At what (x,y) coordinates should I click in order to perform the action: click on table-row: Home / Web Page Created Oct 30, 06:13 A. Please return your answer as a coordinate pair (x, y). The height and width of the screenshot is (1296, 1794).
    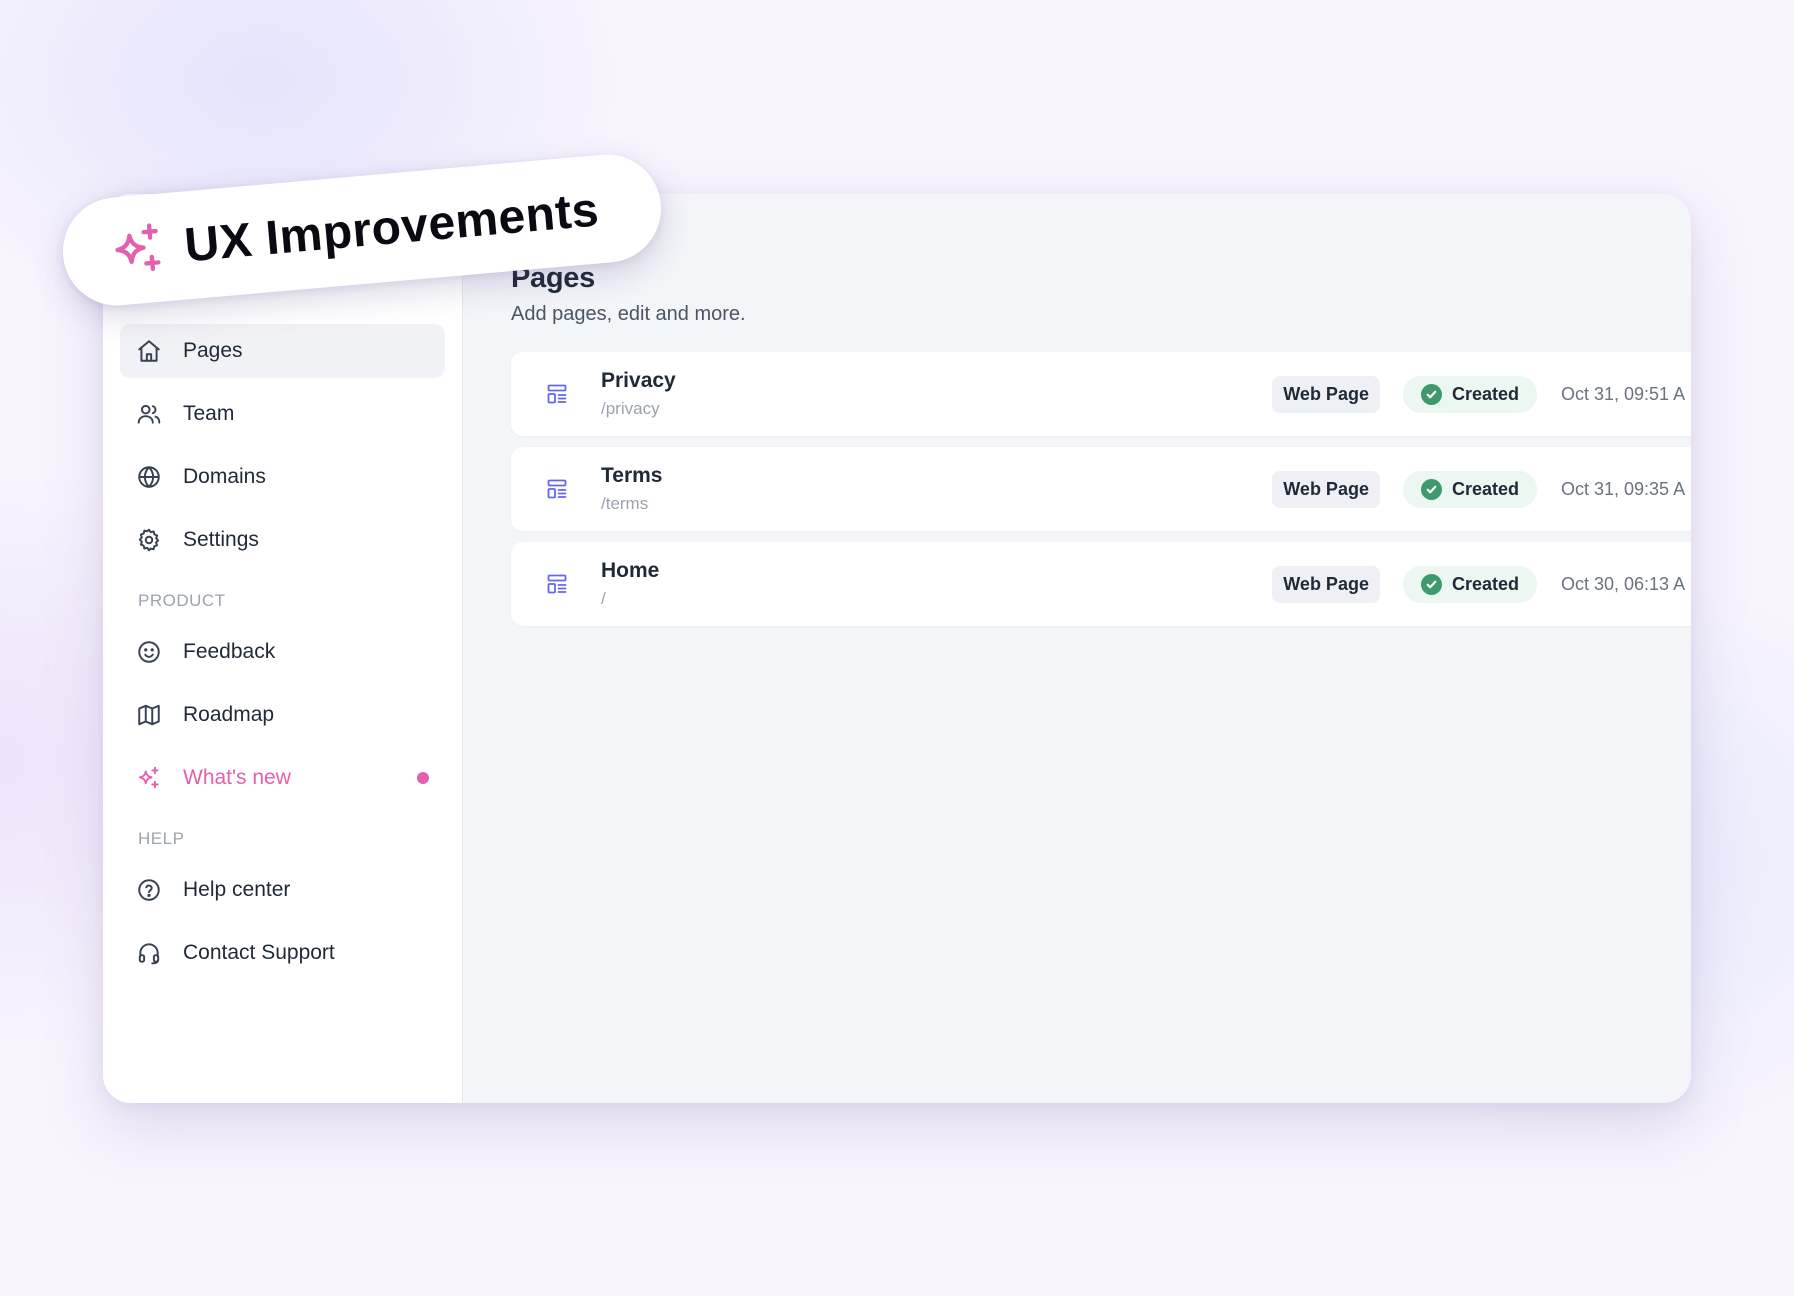
    Looking at the image, I should click on (1101, 584).